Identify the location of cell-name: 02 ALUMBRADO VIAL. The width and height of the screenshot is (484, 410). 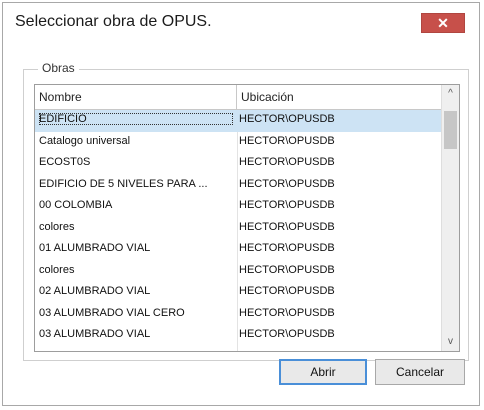
(95, 291).